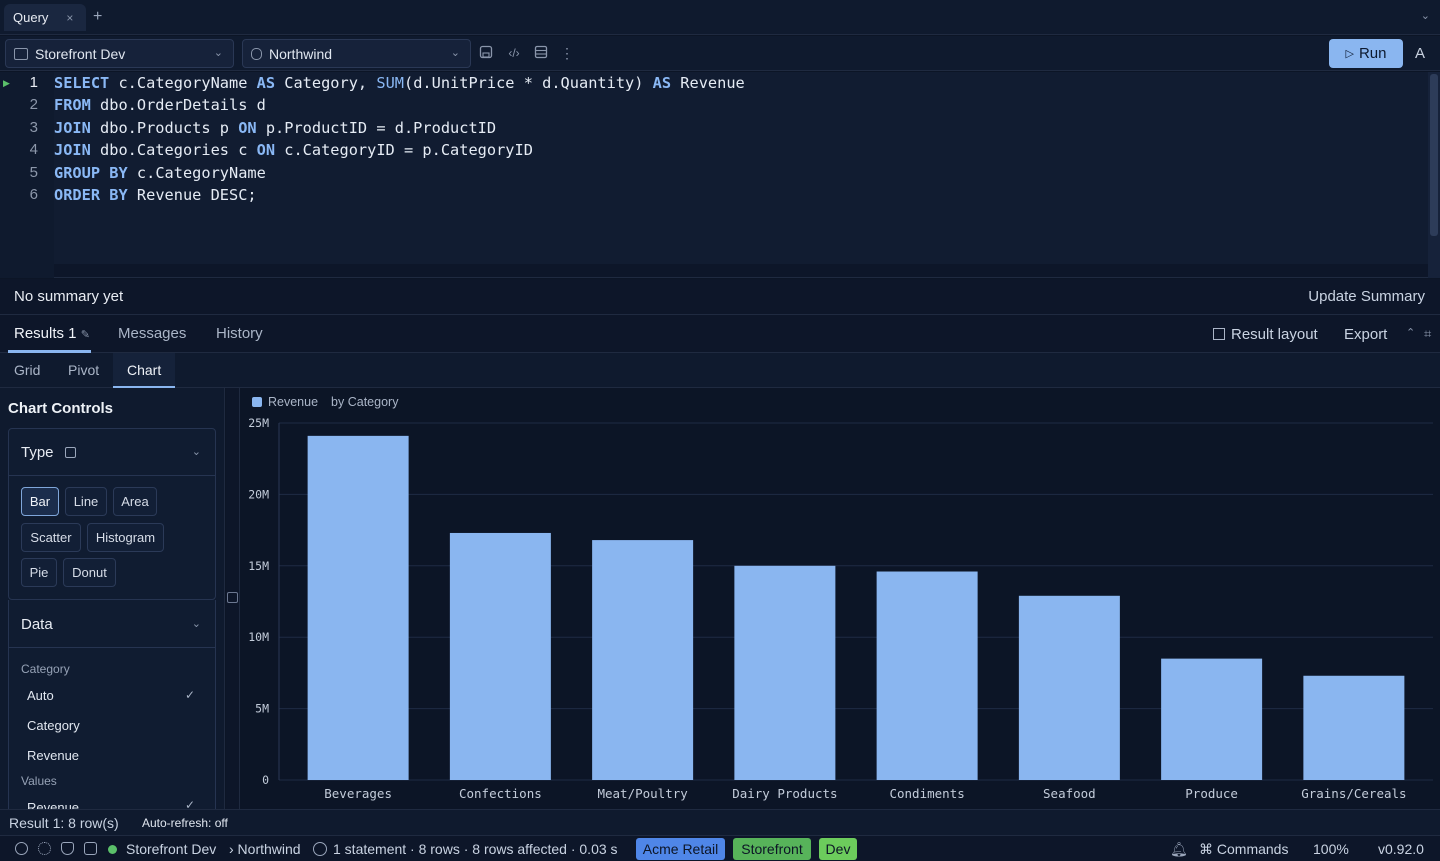  Describe the element at coordinates (37, 624) in the screenshot. I see `data-header: Data` at that location.